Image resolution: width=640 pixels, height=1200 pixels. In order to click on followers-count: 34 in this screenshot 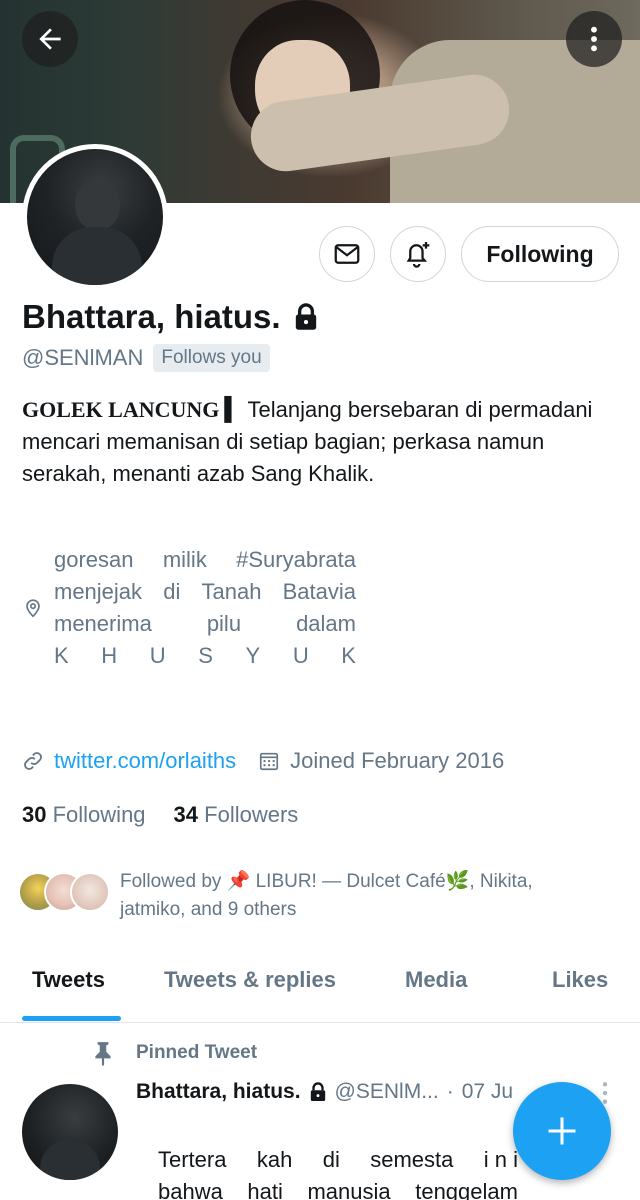, I will do `click(186, 814)`.